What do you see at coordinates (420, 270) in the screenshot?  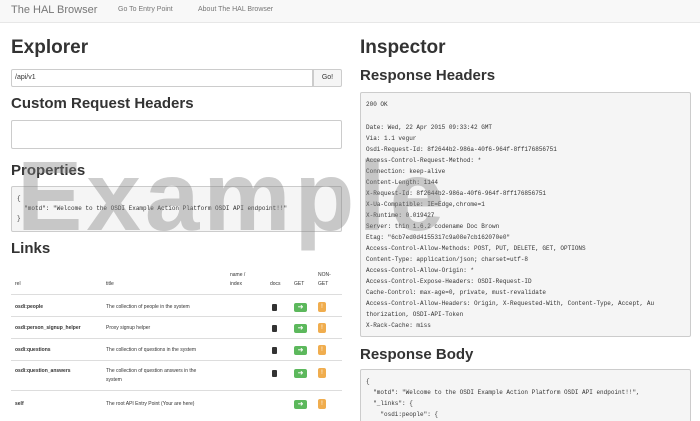 I see `header-line: Access-Control-Allow-Origin: *` at bounding box center [420, 270].